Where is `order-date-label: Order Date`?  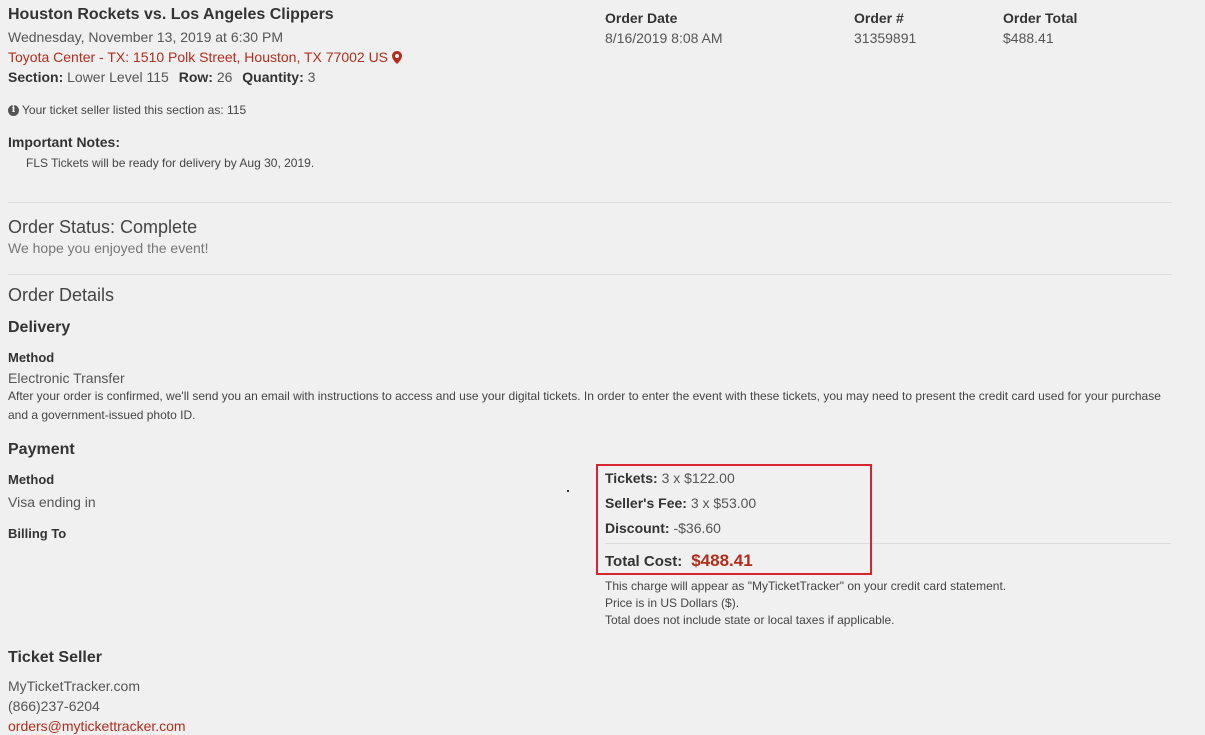 order-date-label: Order Date is located at coordinates (641, 18).